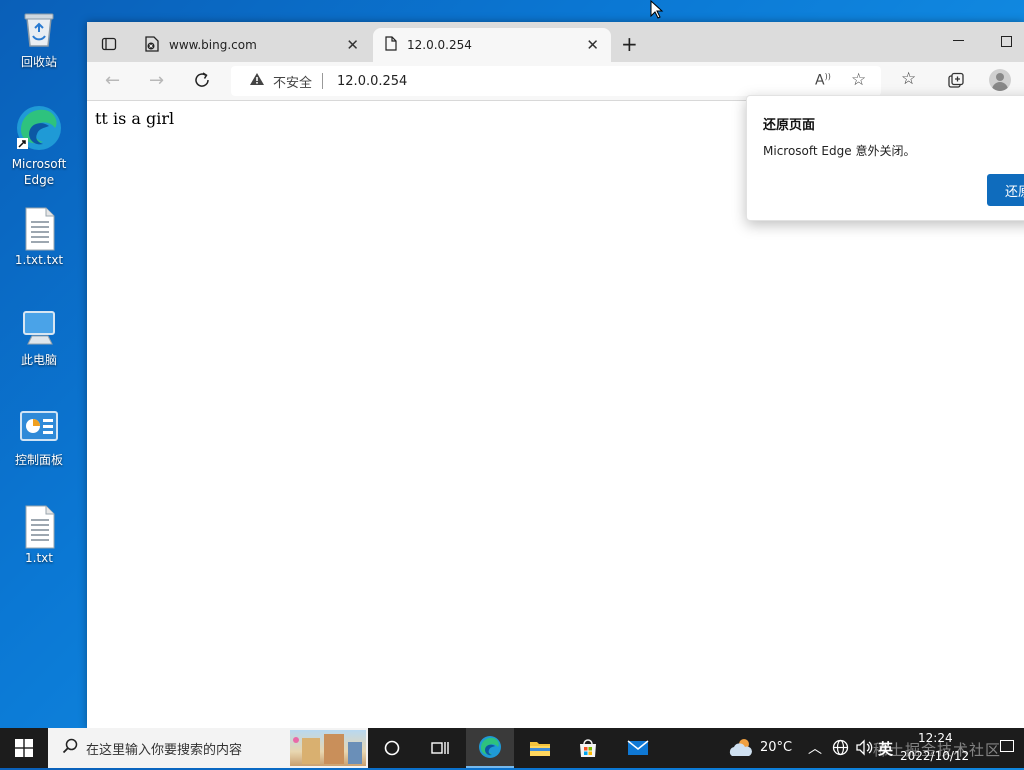 The width and height of the screenshot is (1024, 770). Describe the element at coordinates (38, 460) in the screenshot. I see `desktop-icon-label: 控制面板` at that location.